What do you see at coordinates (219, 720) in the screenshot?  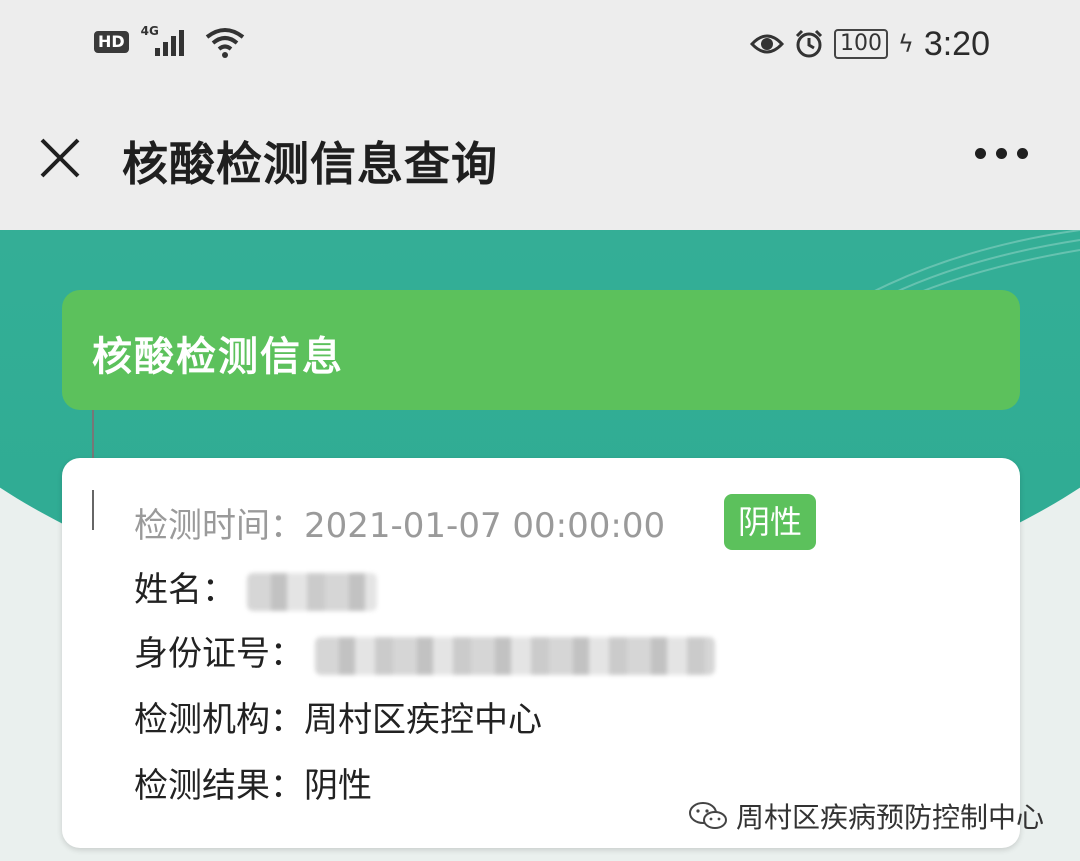 I see `org-label: 检测机构：` at bounding box center [219, 720].